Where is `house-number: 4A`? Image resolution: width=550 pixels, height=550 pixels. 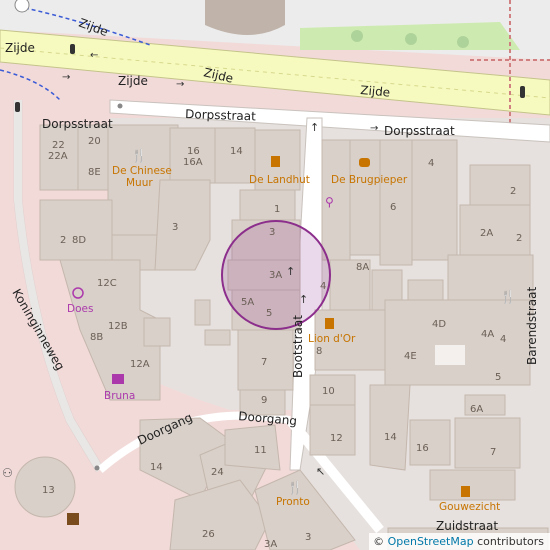 house-number: 4A is located at coordinates (487, 334).